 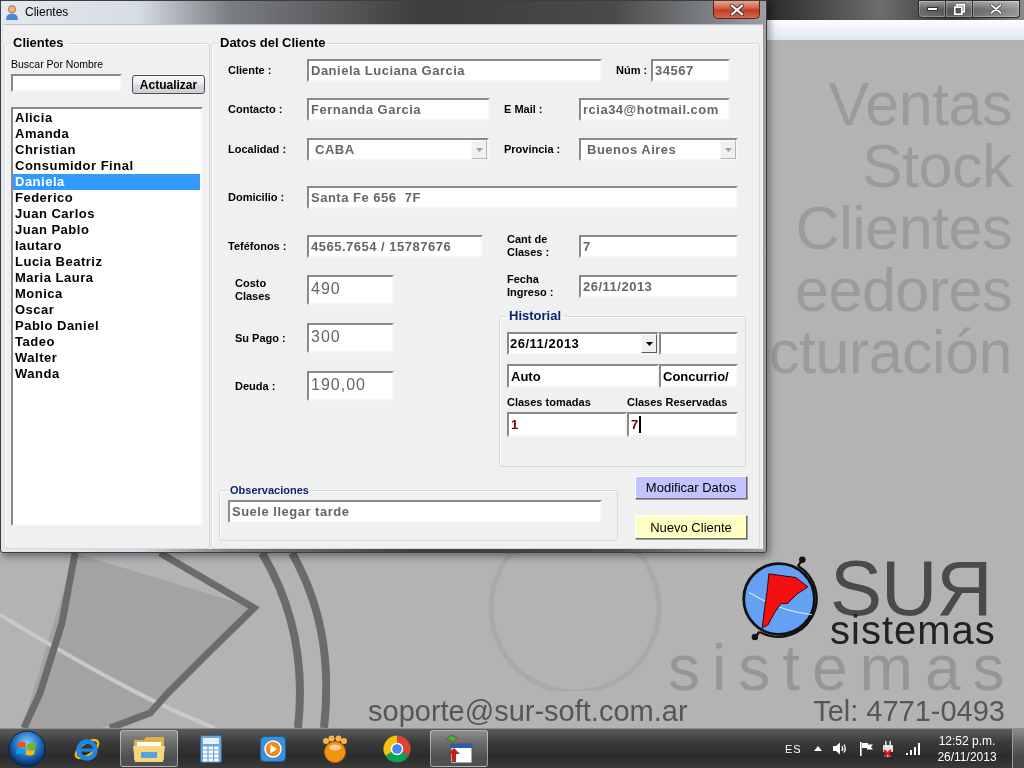 I want to click on language-indicator: ES, so click(x=792, y=748).